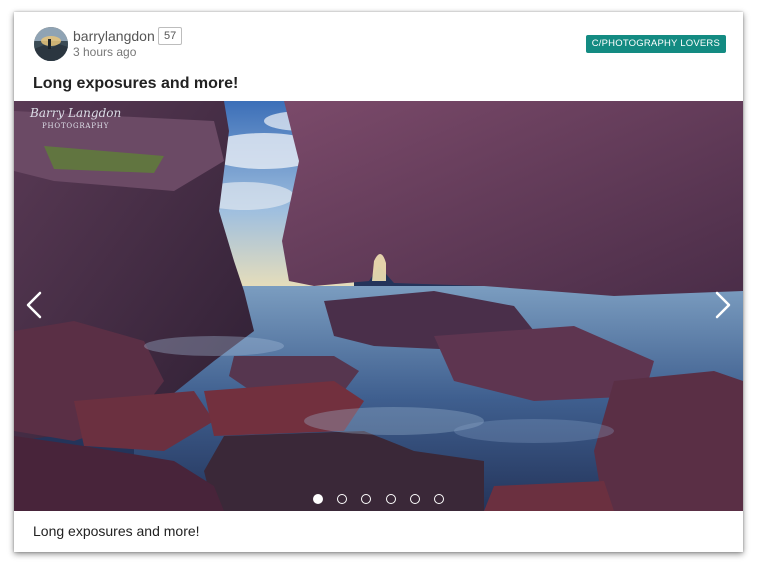  What do you see at coordinates (76, 113) in the screenshot?
I see `watermark-name: Barry Langdon` at bounding box center [76, 113].